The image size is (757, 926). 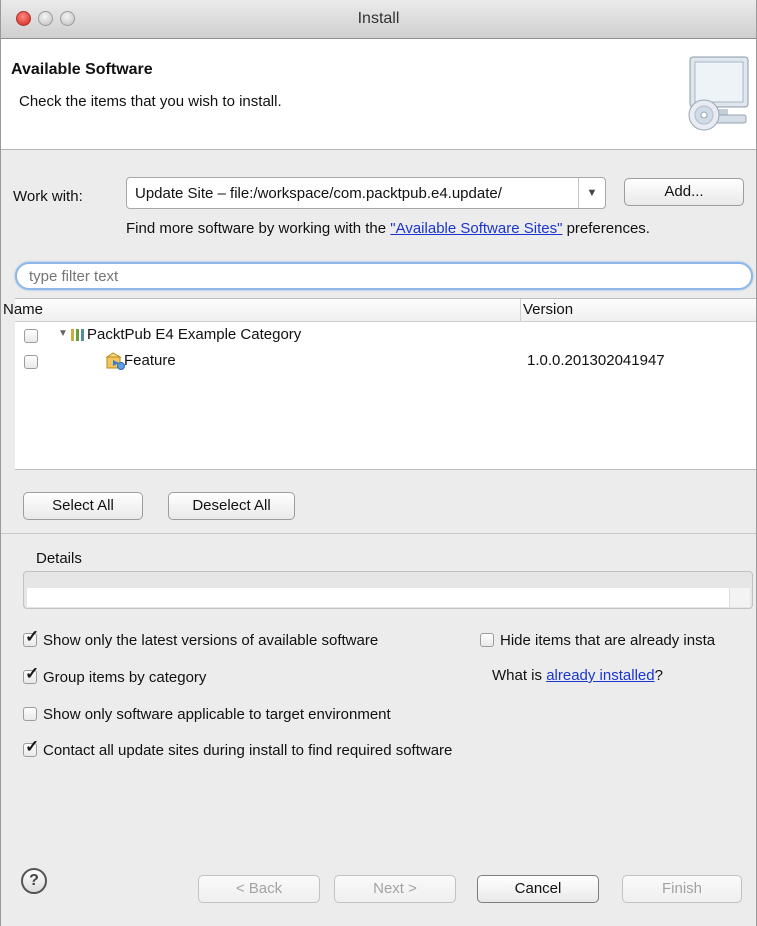 What do you see at coordinates (23, 309) in the screenshot?
I see `column-header-name: Name` at bounding box center [23, 309].